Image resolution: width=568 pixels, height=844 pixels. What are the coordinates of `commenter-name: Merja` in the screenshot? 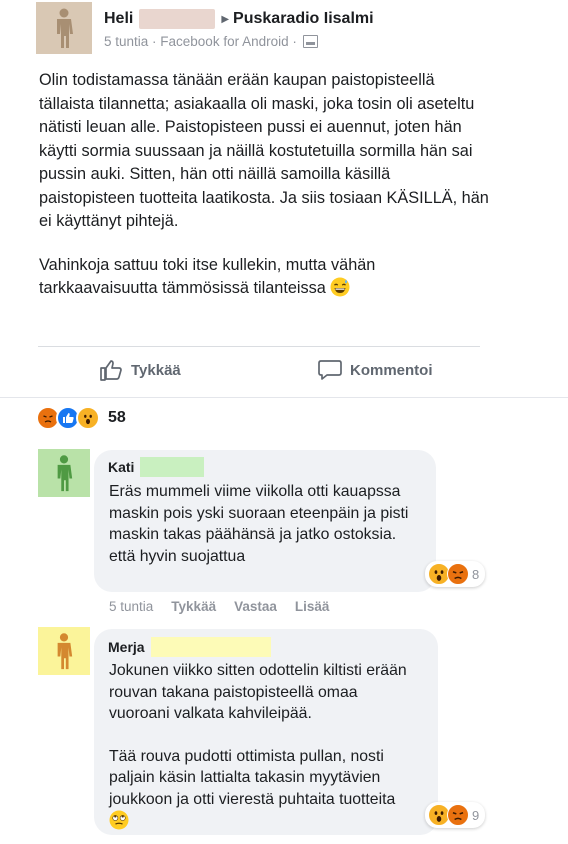 It's located at (189, 647).